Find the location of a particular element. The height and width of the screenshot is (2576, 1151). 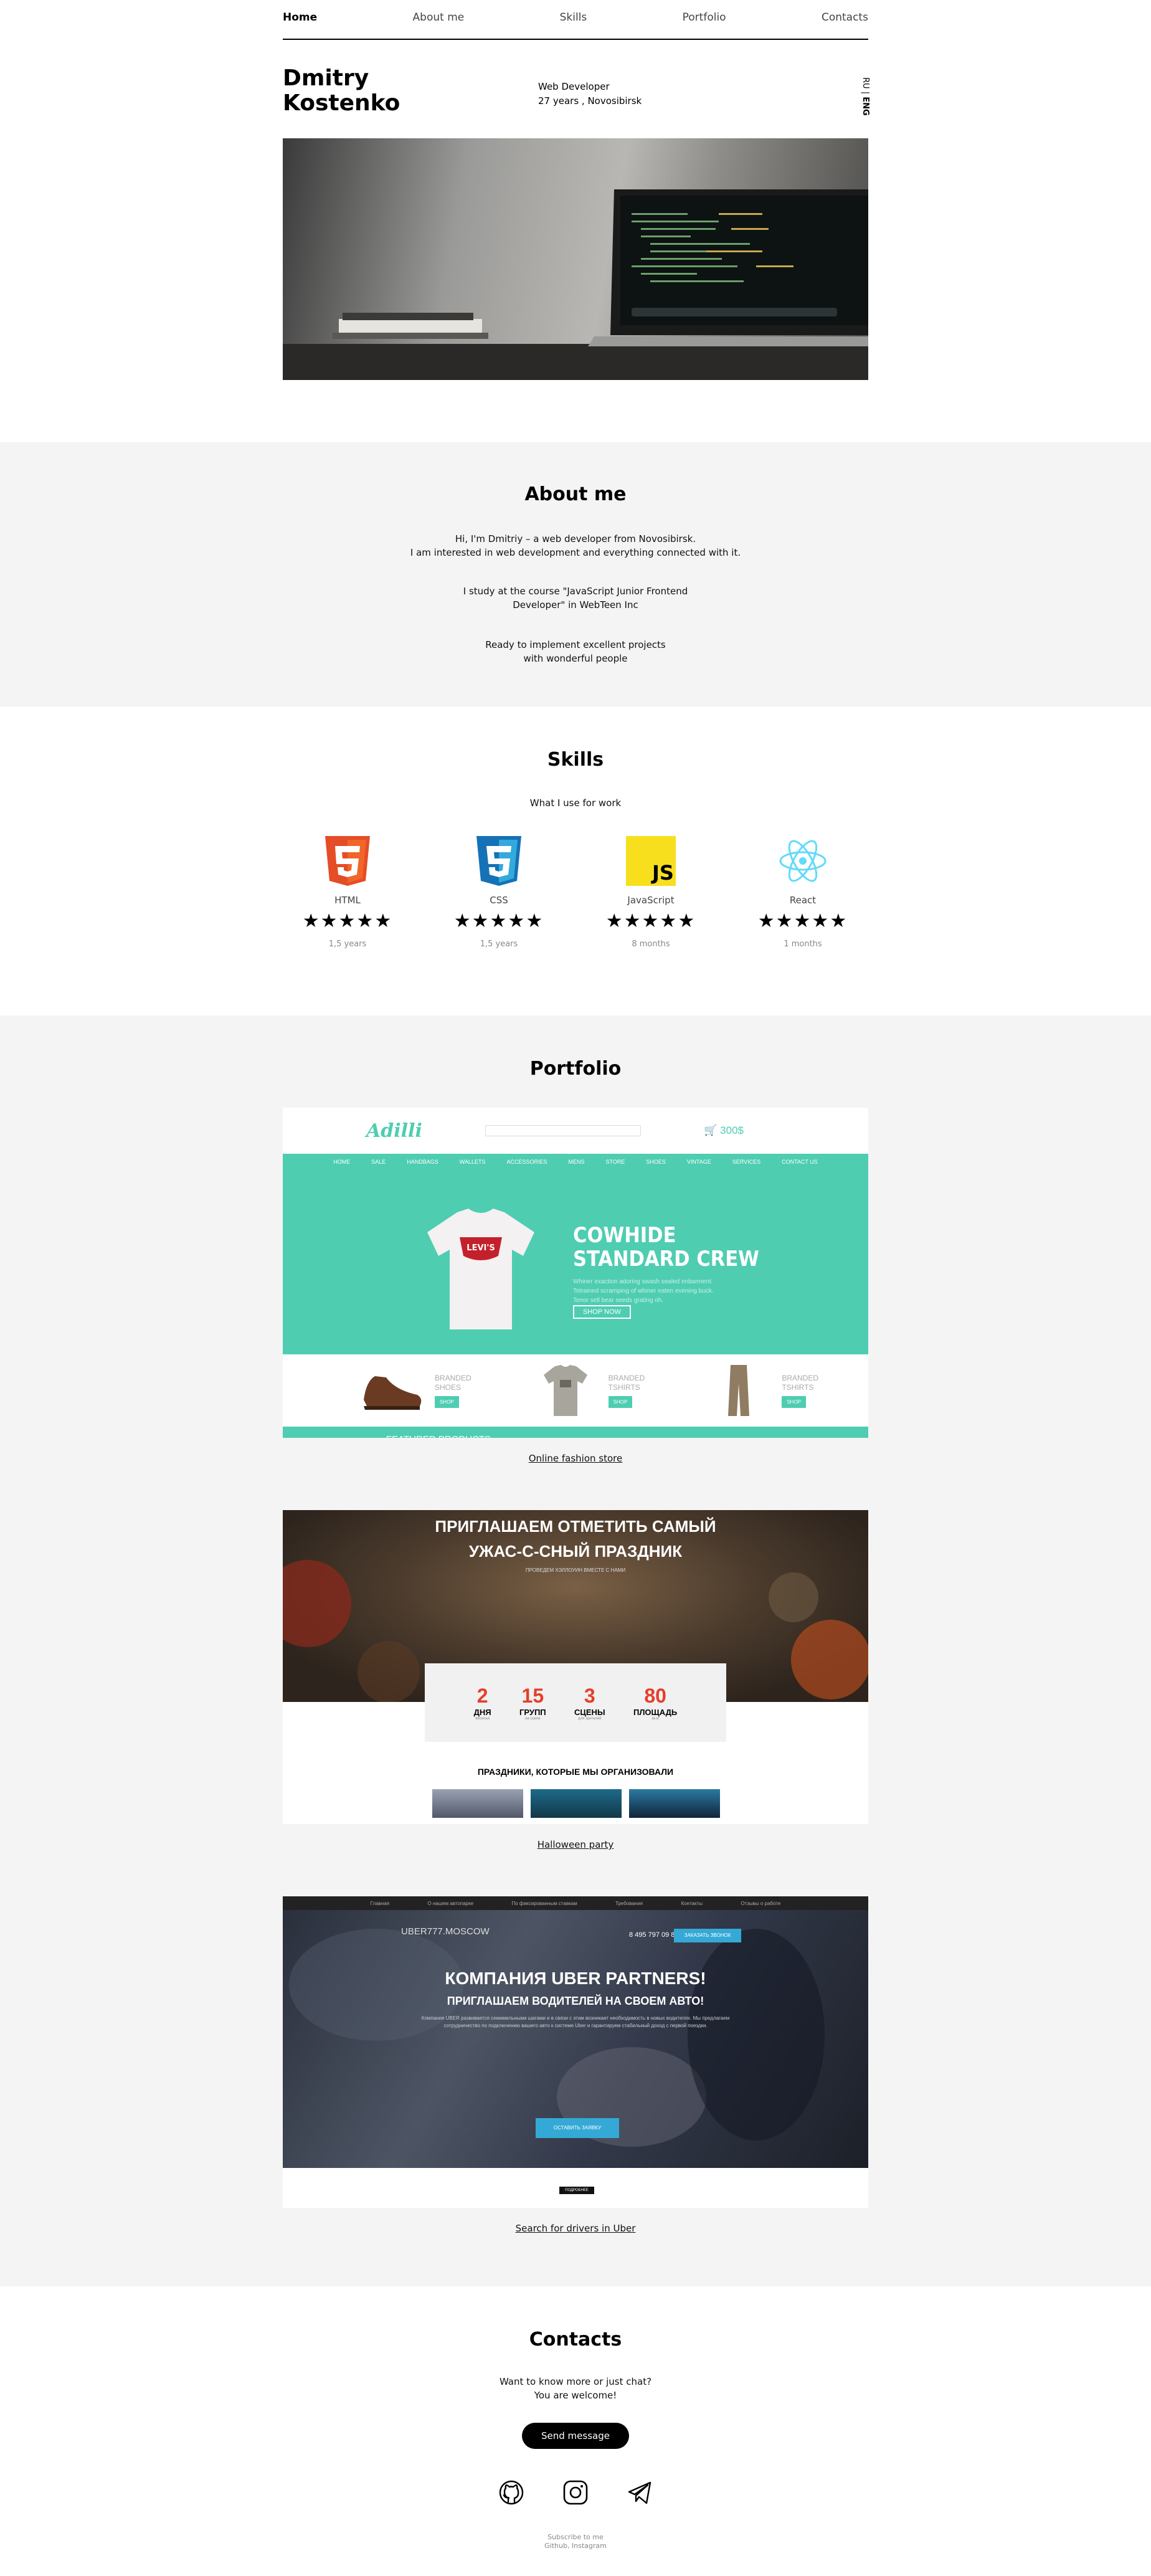

tshirt-small-image is located at coordinates (565, 1390).